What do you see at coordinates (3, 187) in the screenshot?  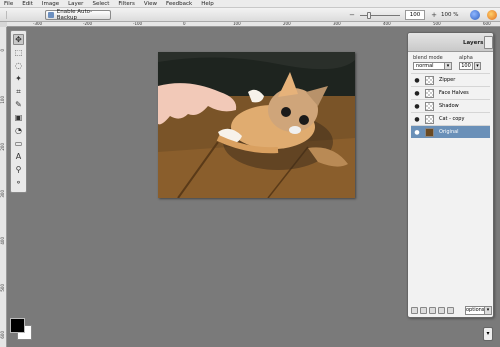 I see `ruler-left: 0 100 200 300 400 500 600` at bounding box center [3, 187].